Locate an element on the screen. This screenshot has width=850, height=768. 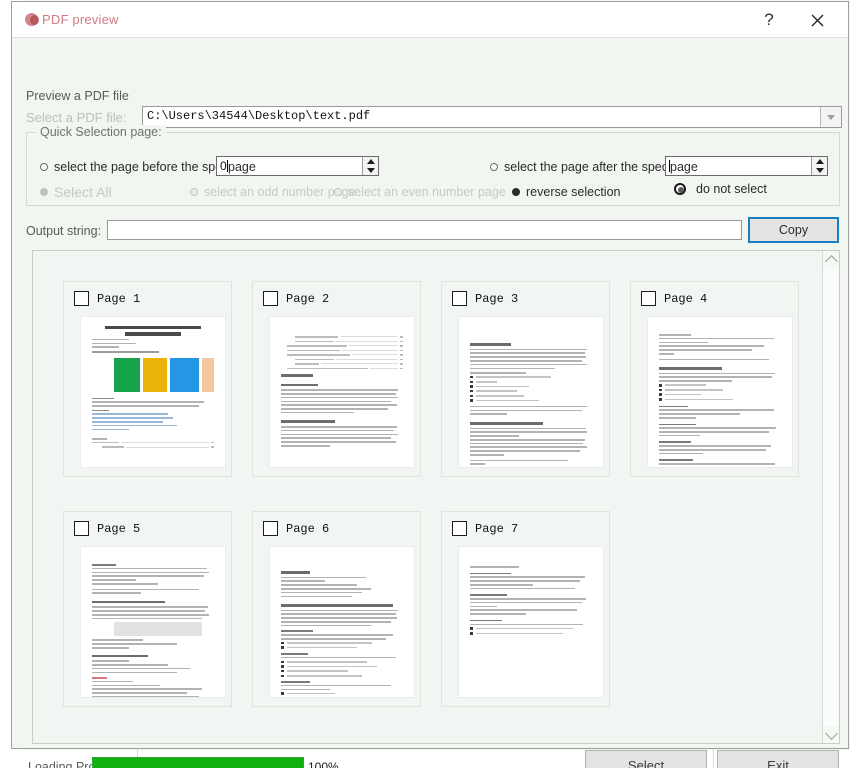
radio-select-even-pages: select an even number page is located at coordinates (420, 192).